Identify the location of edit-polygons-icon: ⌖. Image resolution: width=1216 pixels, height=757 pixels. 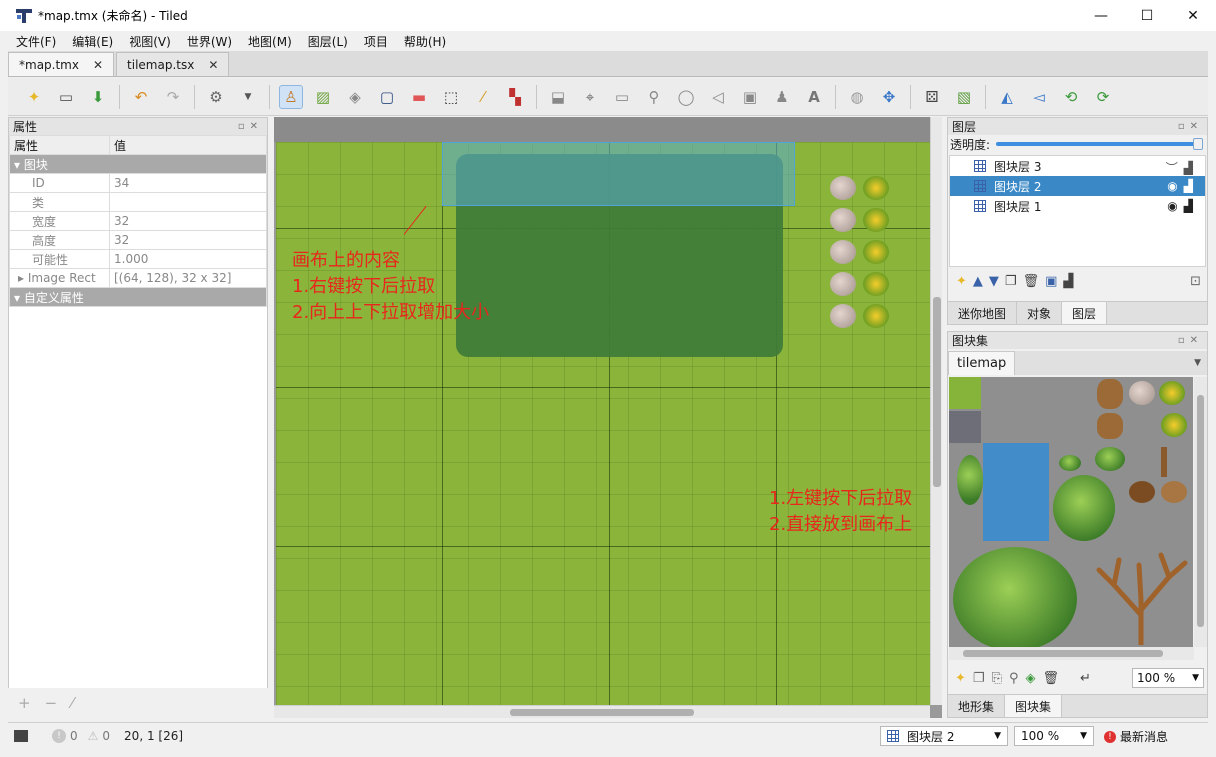
(590, 97).